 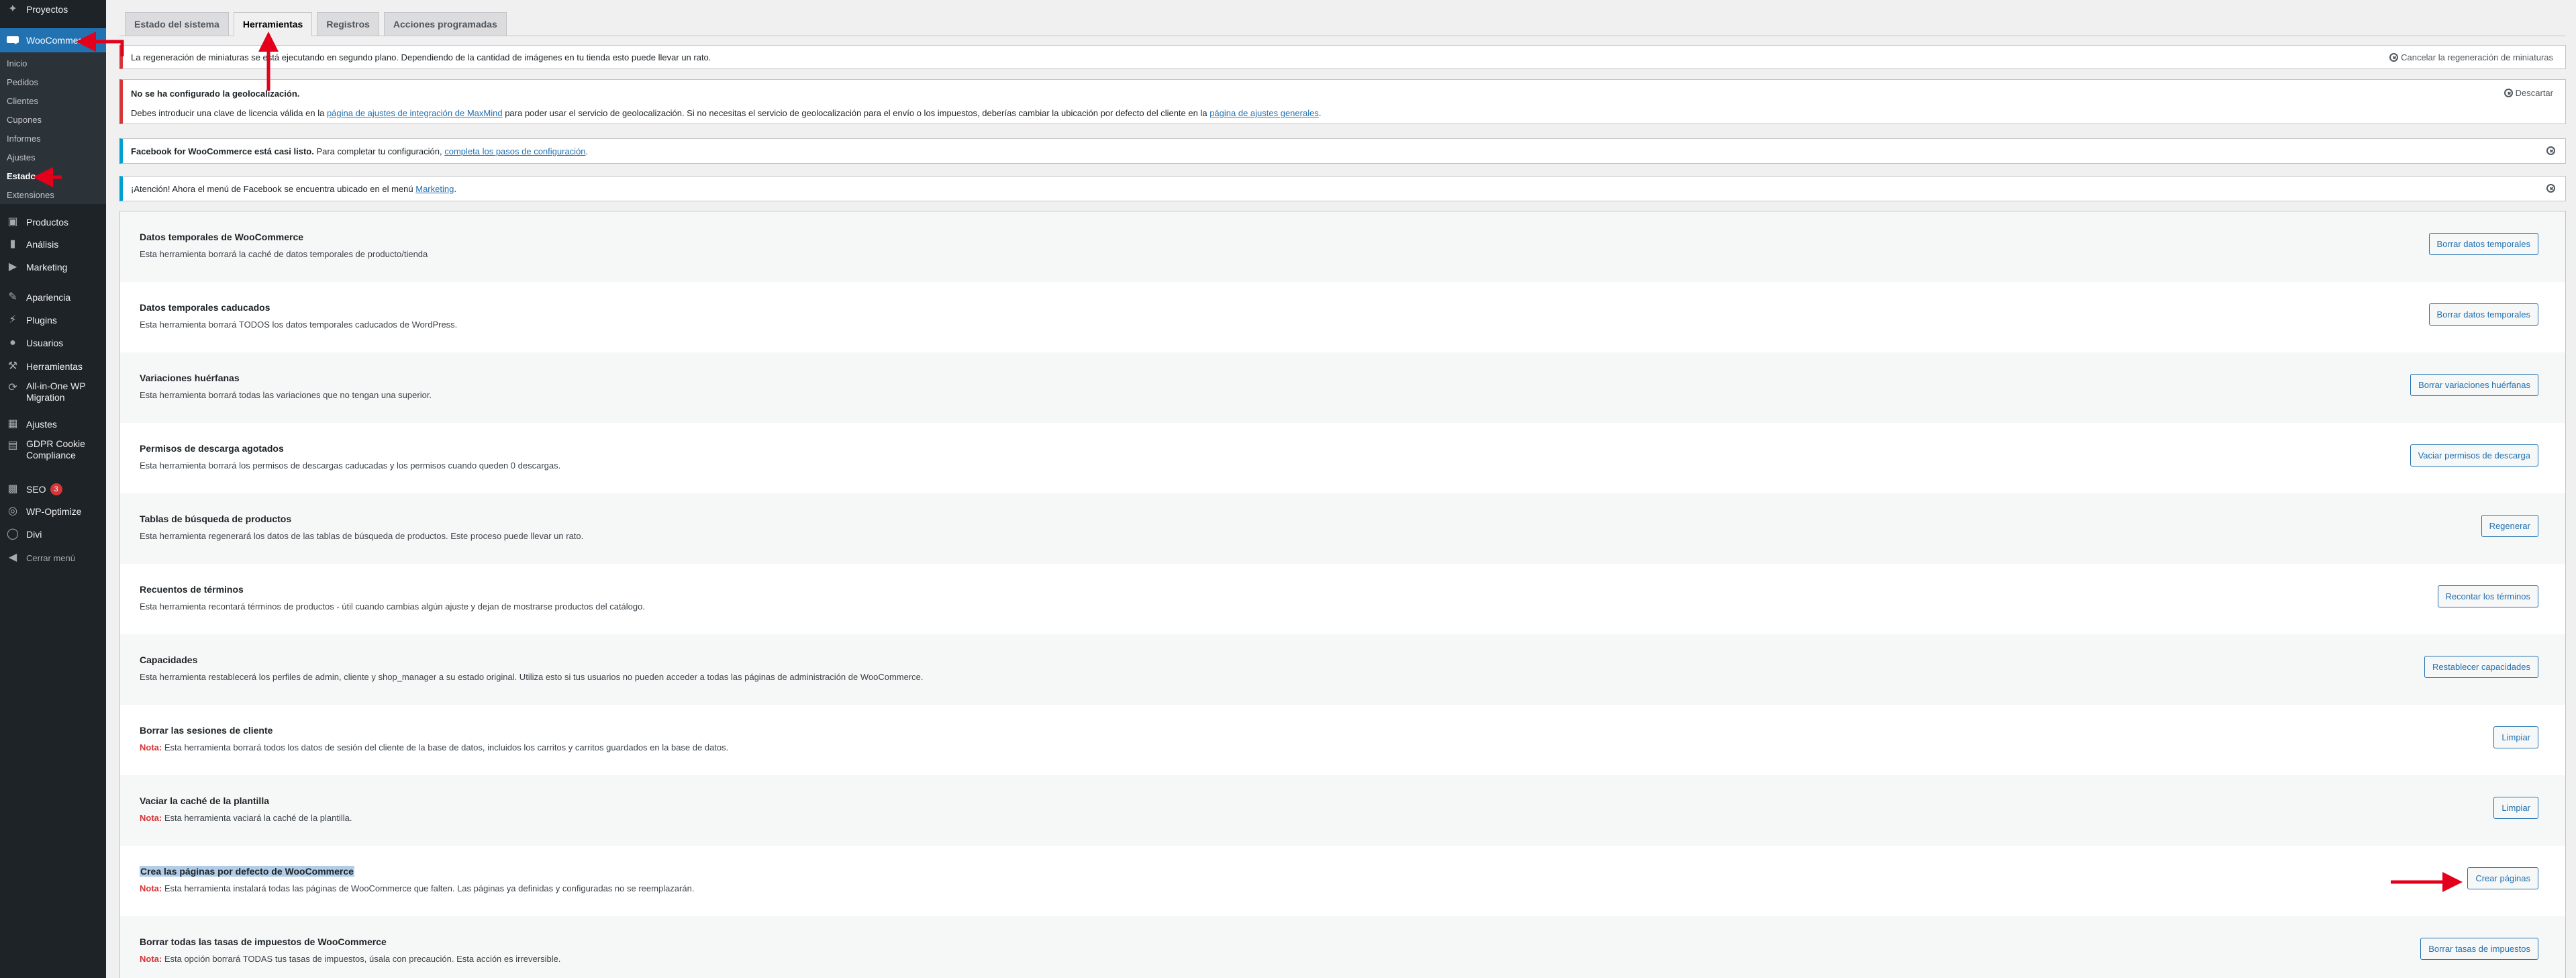 What do you see at coordinates (434, 189) in the screenshot?
I see `marketing-link: Marketing` at bounding box center [434, 189].